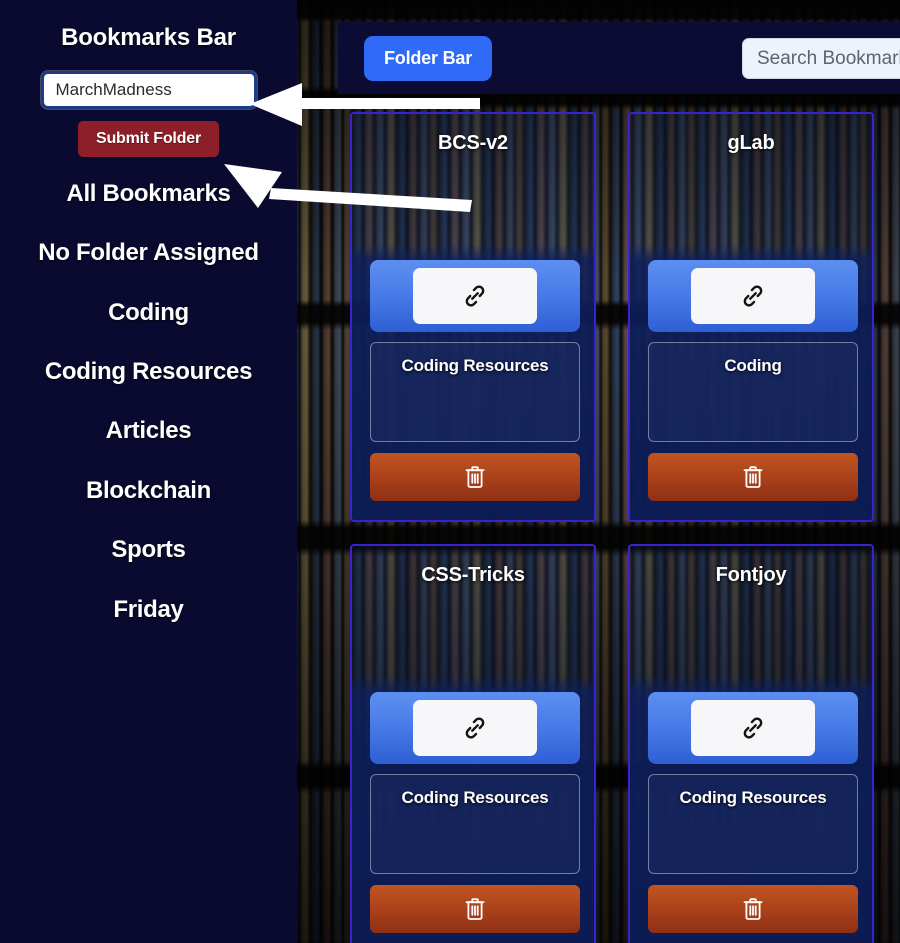 This screenshot has height=943, width=900. I want to click on bookmark-card: BCS-v2 Coding Resources, so click(473, 317).